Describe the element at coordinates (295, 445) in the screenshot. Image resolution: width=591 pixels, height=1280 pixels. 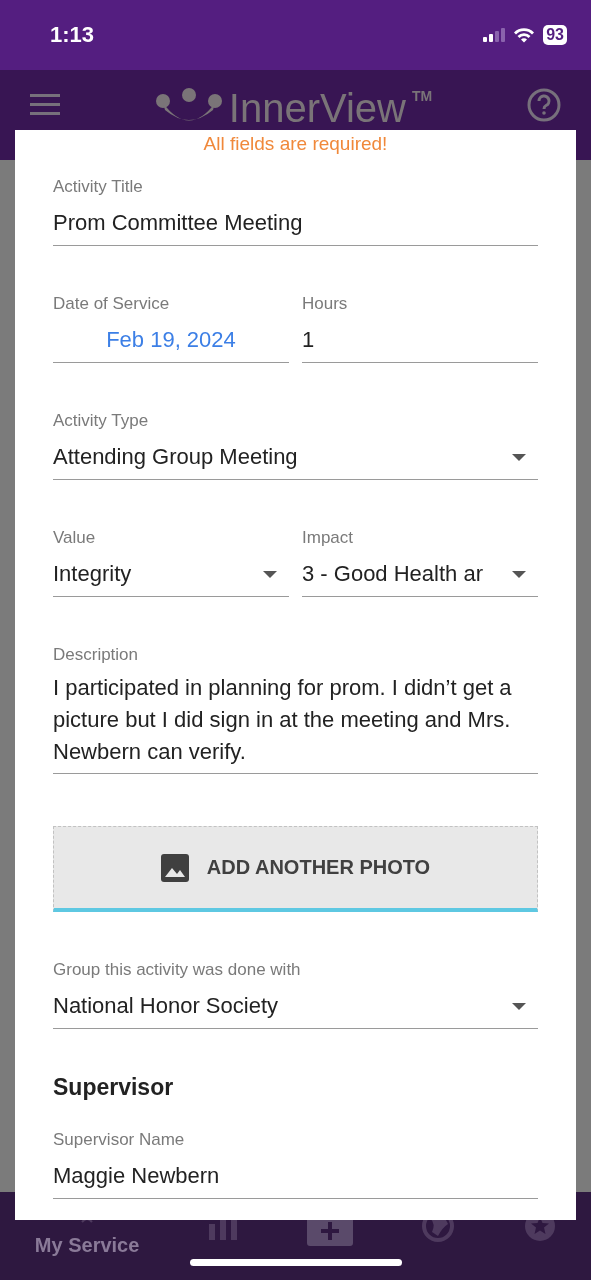
I see `dropdown-field: Activity Type Attending Group Meeting` at that location.